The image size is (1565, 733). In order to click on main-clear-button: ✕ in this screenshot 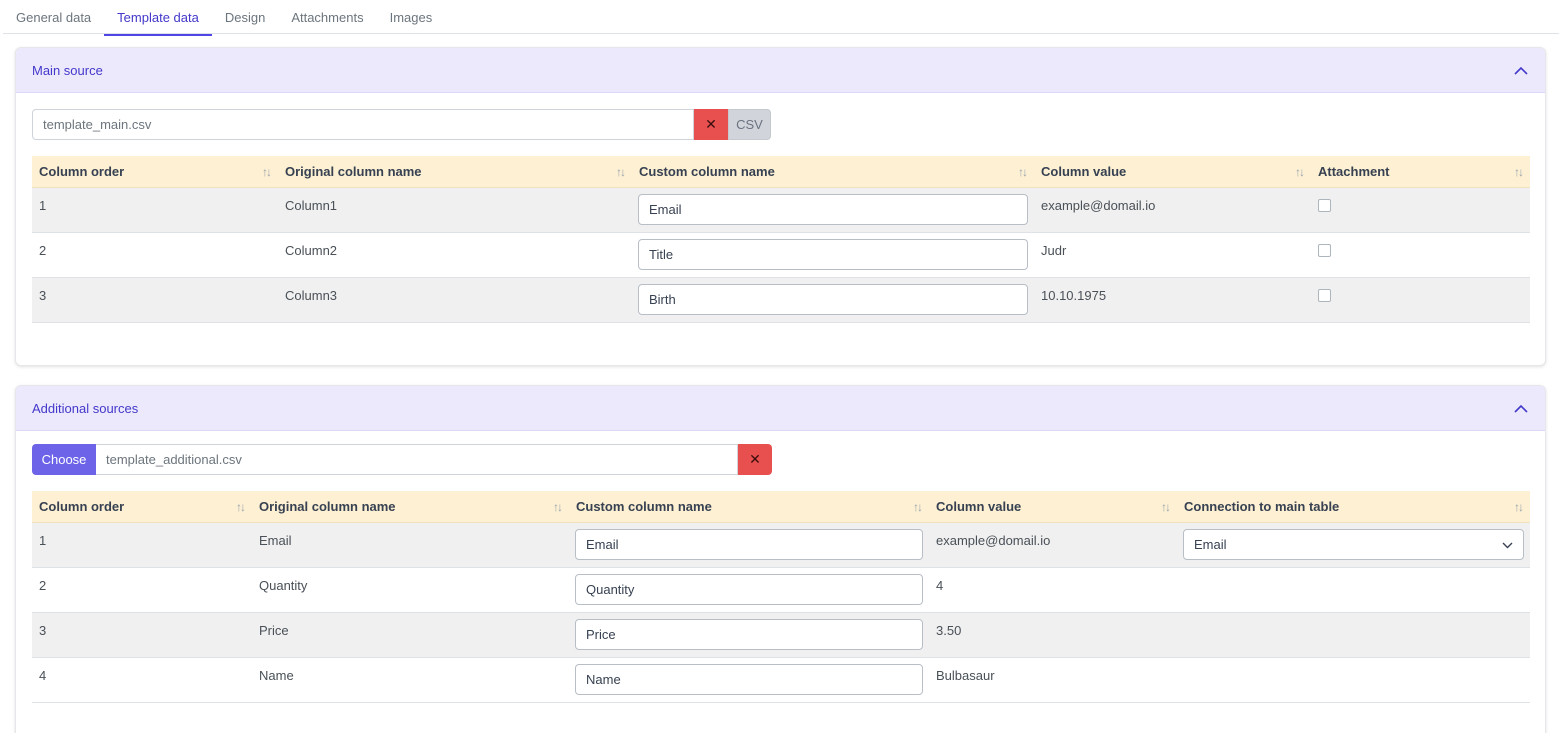, I will do `click(711, 124)`.